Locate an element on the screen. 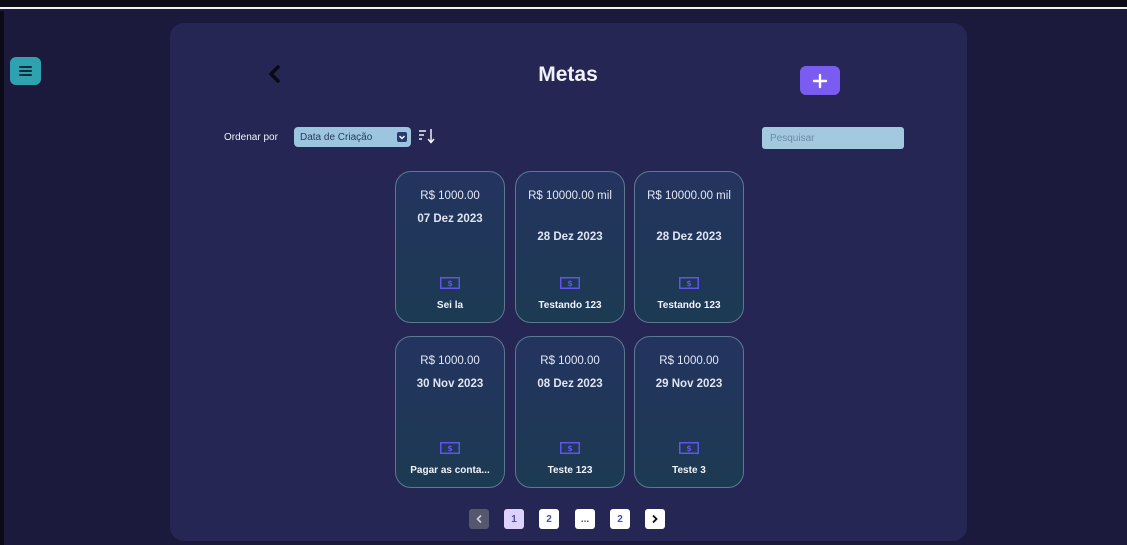 This screenshot has height=545, width=1127. pagination-page-button: 1 is located at coordinates (514, 519).